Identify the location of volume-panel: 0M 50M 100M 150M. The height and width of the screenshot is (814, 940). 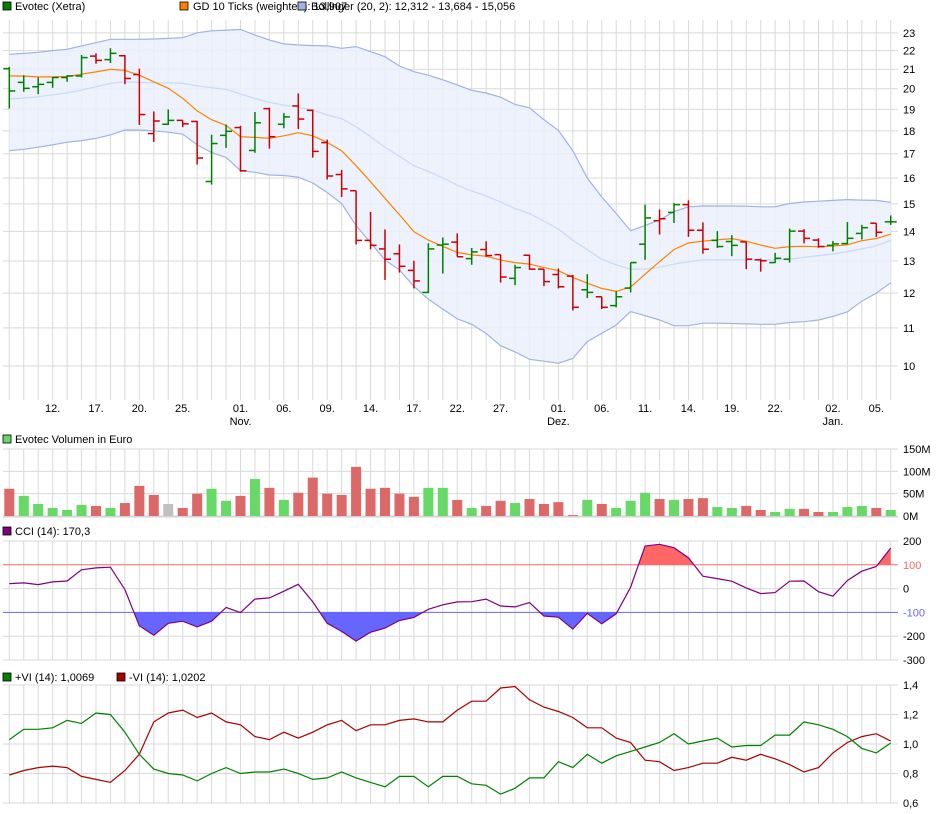
(467, 483).